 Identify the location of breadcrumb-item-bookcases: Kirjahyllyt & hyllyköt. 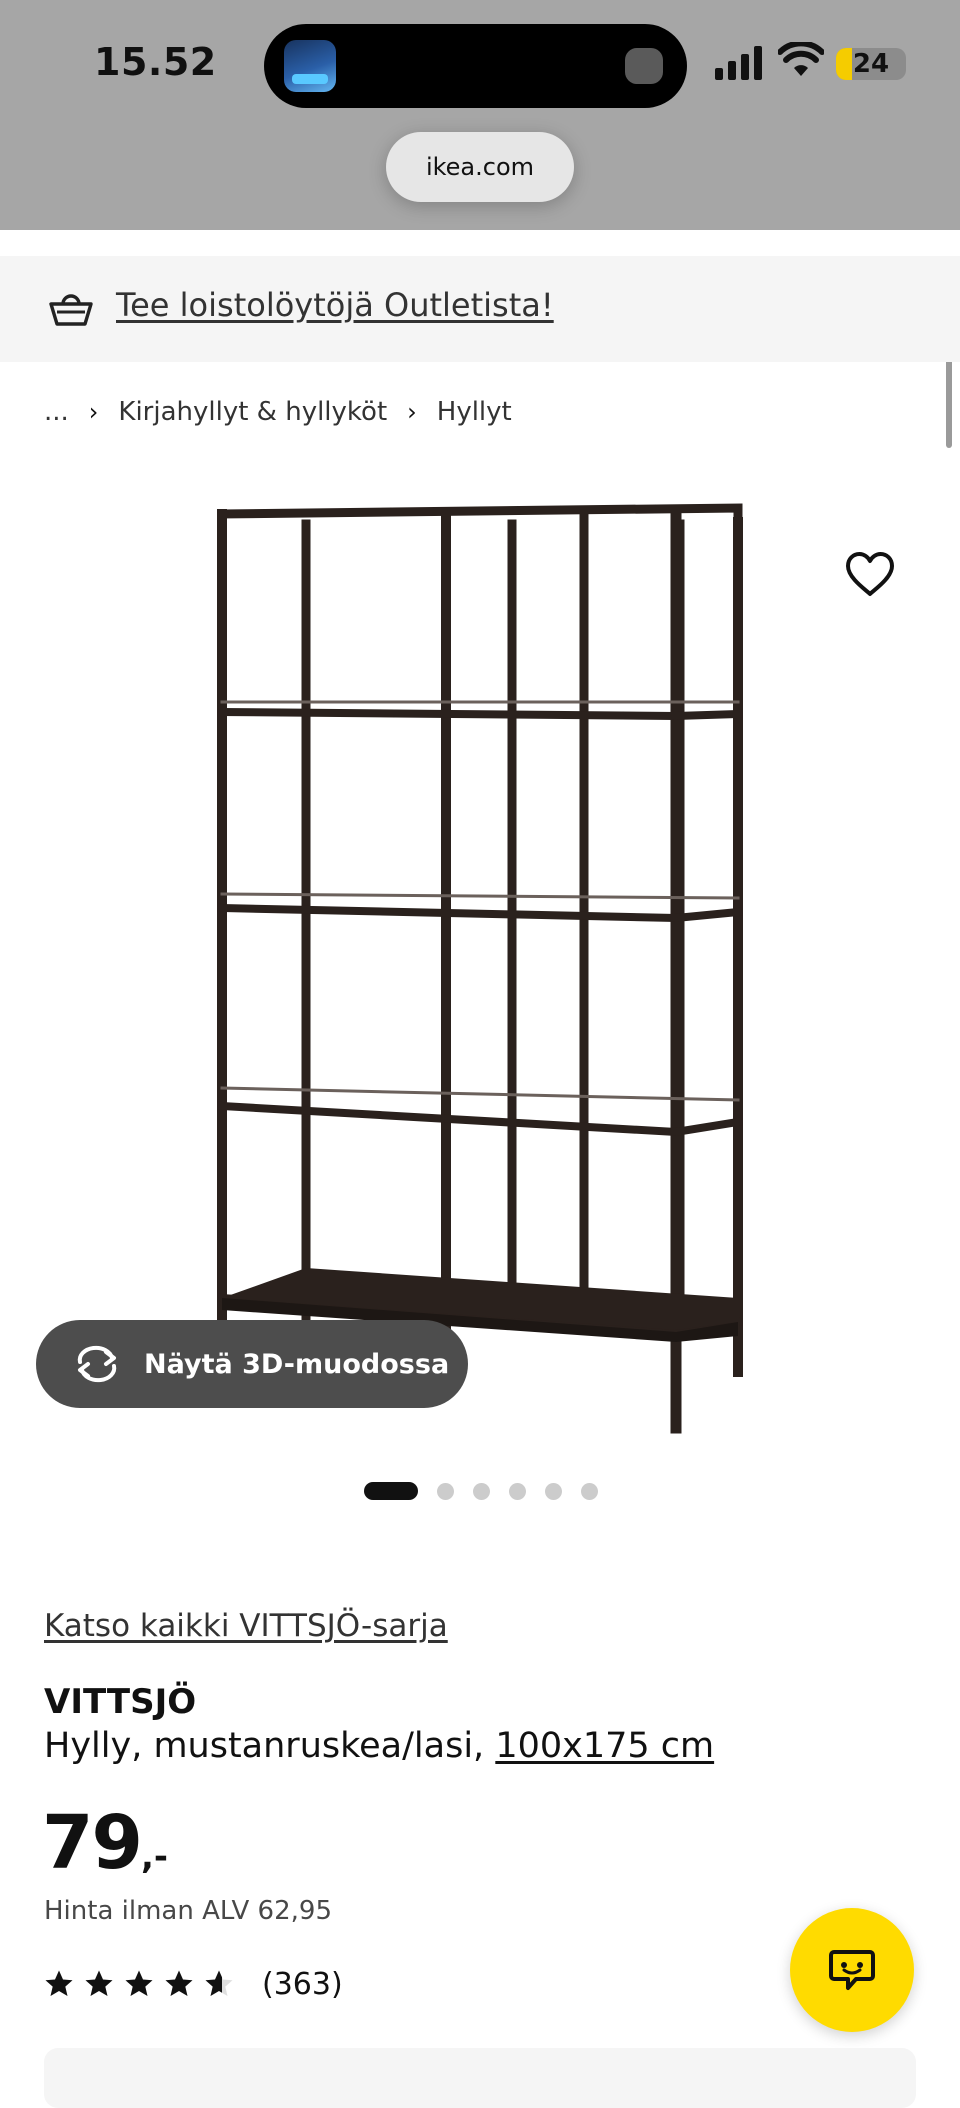
(252, 412).